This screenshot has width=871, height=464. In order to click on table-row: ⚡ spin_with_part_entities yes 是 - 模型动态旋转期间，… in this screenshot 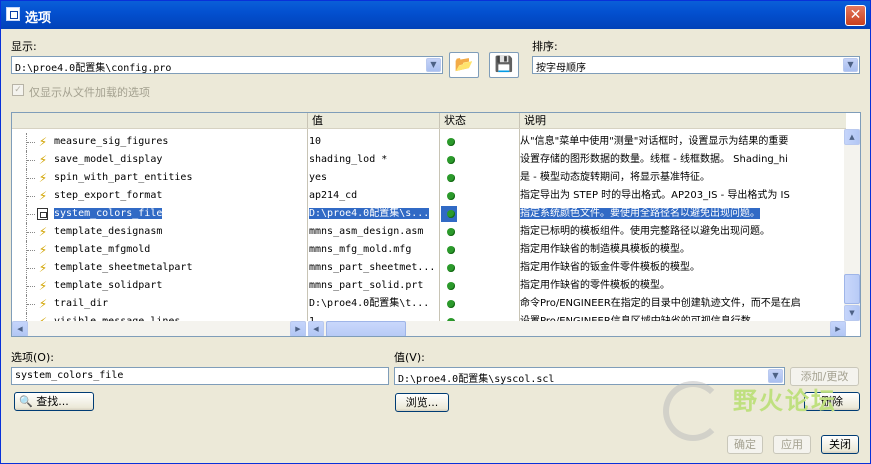, I will do `click(429, 178)`.